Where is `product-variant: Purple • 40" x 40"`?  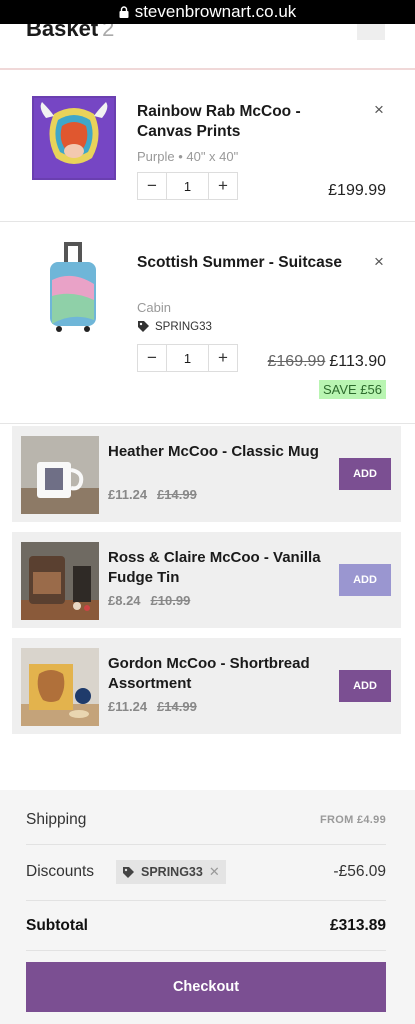
product-variant: Purple • 40" x 40" is located at coordinates (188, 156).